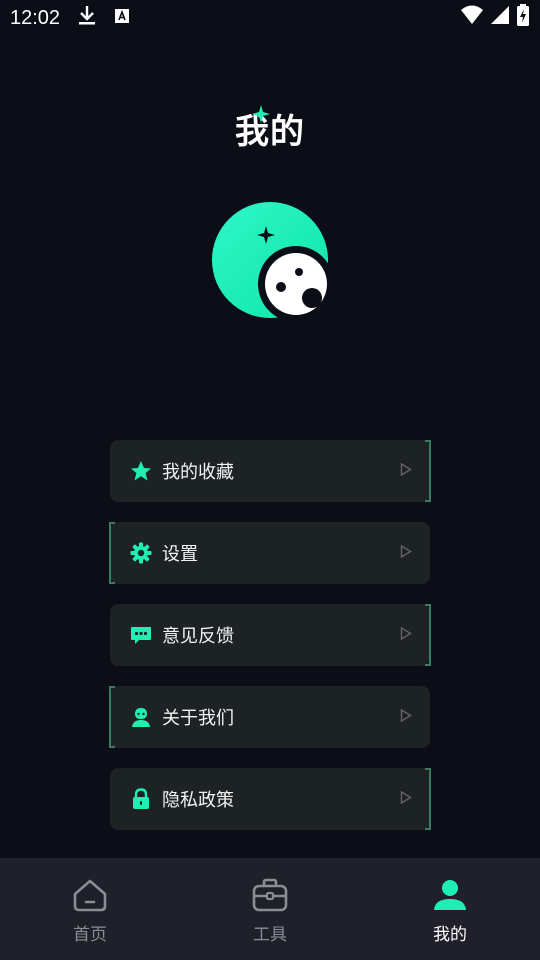  I want to click on chat-icon, so click(141, 635).